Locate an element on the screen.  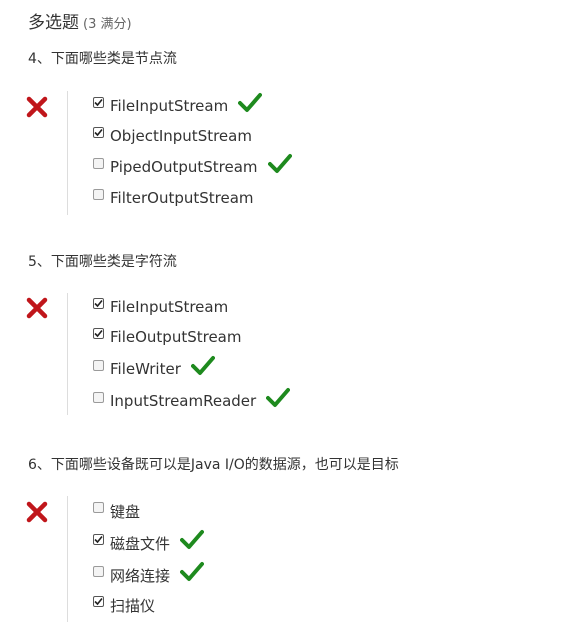
option-checkbox: FilterOutputStream is located at coordinates (173, 198).